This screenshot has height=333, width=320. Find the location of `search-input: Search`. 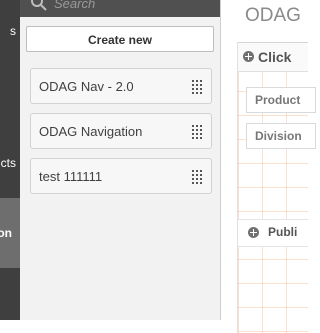

search-input: Search is located at coordinates (74, 5).